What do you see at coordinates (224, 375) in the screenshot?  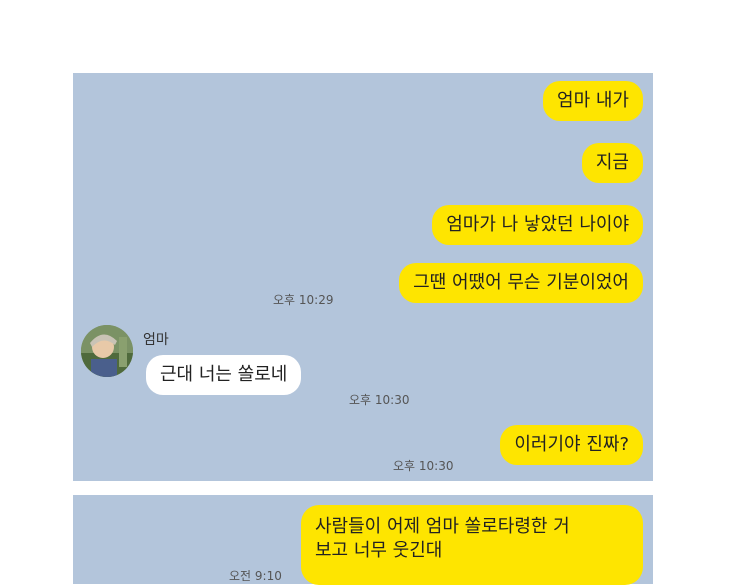 I see `incoming-message: 근대 너는 쏠로네` at bounding box center [224, 375].